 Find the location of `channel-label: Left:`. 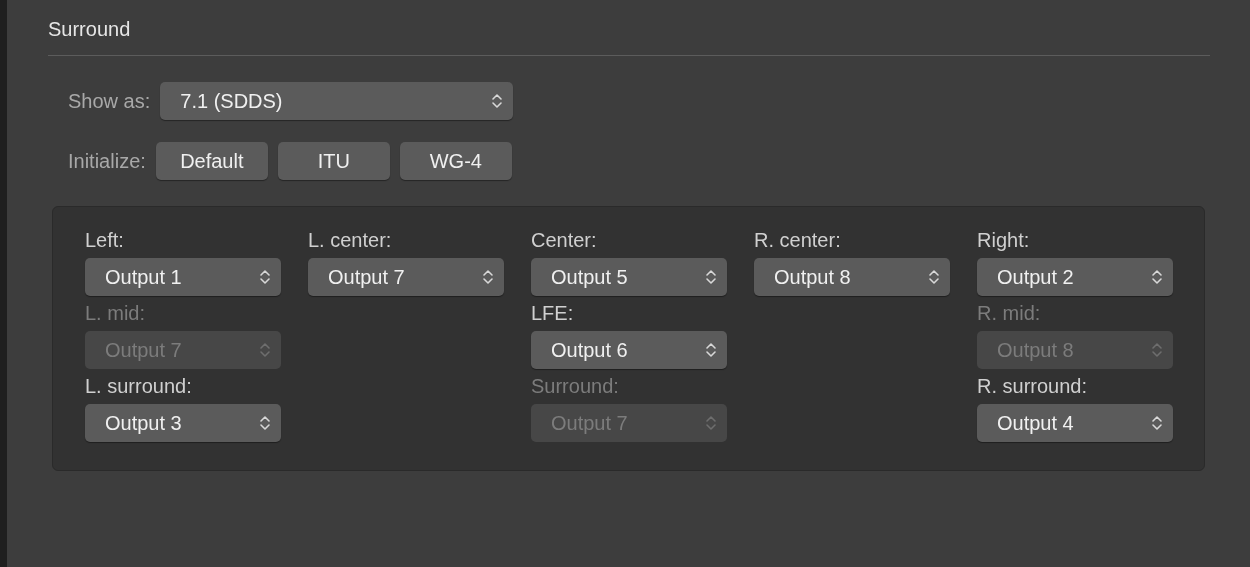

channel-label: Left: is located at coordinates (105, 240).